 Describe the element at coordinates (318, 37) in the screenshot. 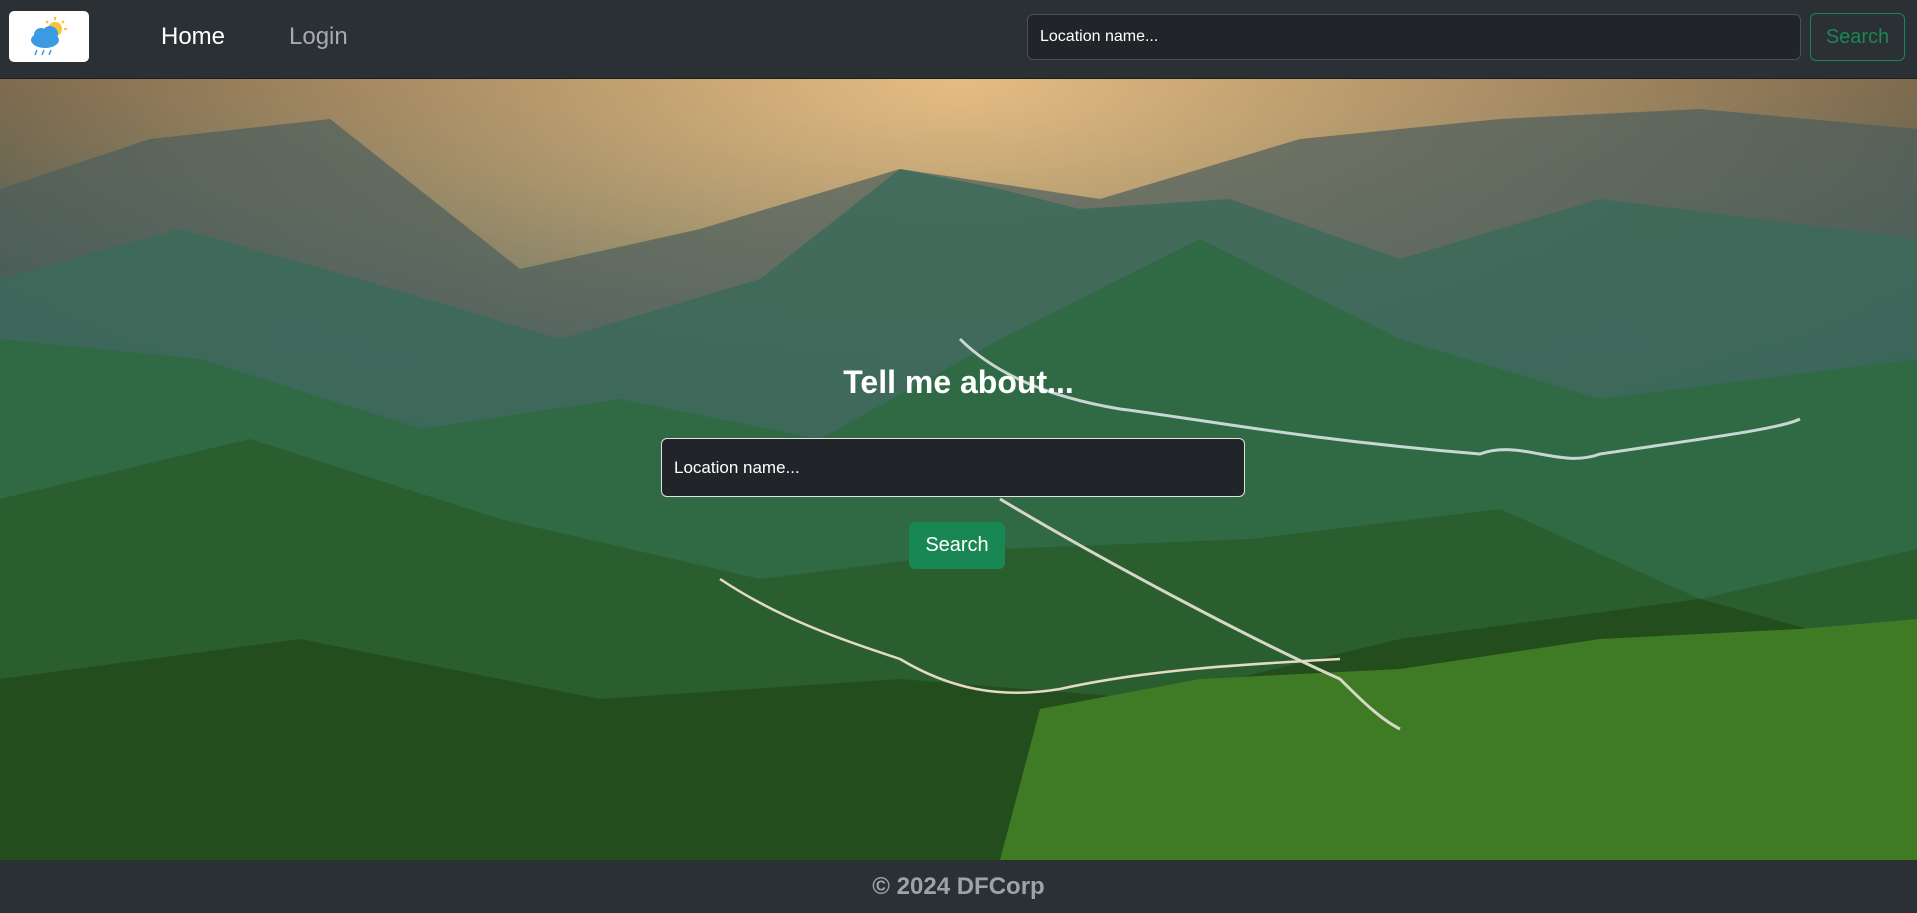

I see `nav-link-login: Login` at that location.